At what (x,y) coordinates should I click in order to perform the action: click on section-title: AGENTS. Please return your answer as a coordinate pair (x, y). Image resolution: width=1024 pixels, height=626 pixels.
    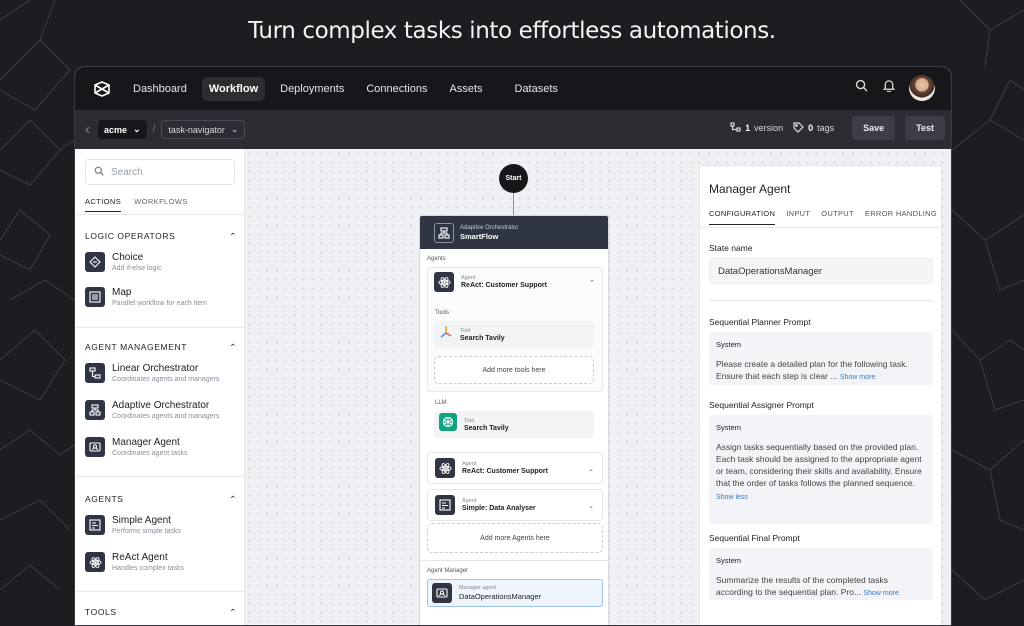
    Looking at the image, I should click on (104, 499).